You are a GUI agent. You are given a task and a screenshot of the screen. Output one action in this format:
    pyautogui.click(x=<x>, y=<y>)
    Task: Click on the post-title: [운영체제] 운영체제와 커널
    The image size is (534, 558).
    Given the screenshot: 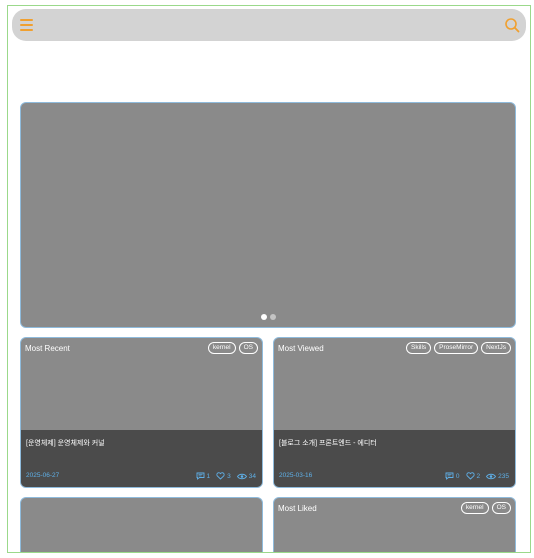 What is the action you would take?
    pyautogui.click(x=65, y=443)
    